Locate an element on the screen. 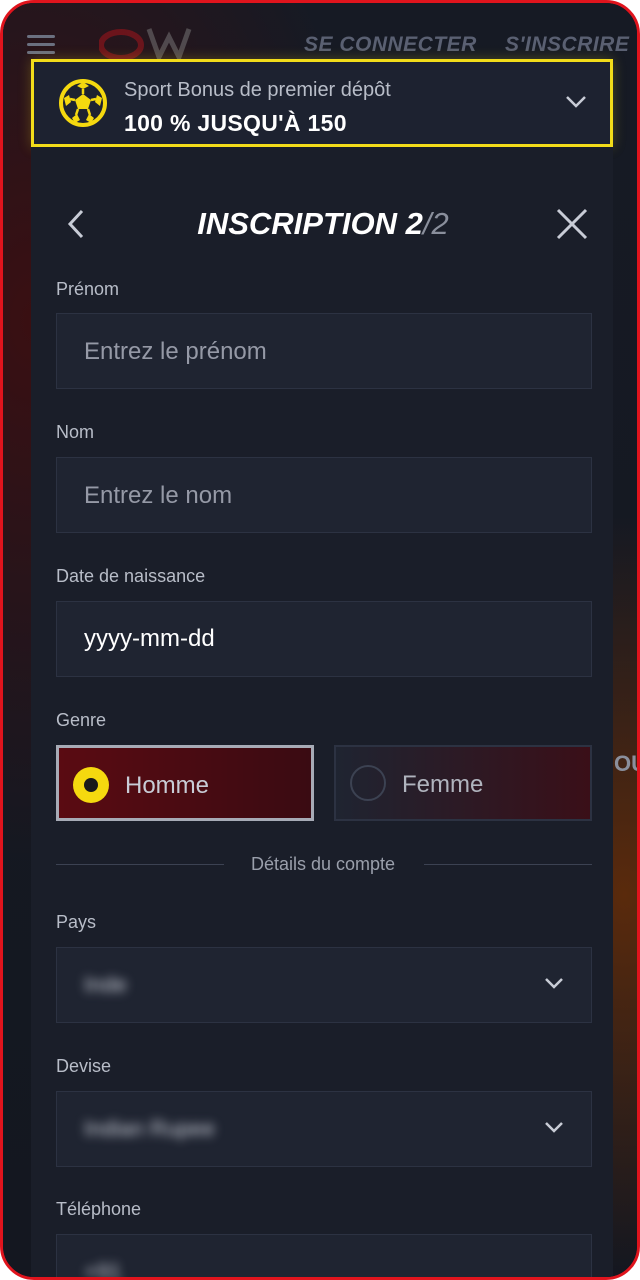 This screenshot has width=640, height=1280. gender-option-female: Femme is located at coordinates (463, 783).